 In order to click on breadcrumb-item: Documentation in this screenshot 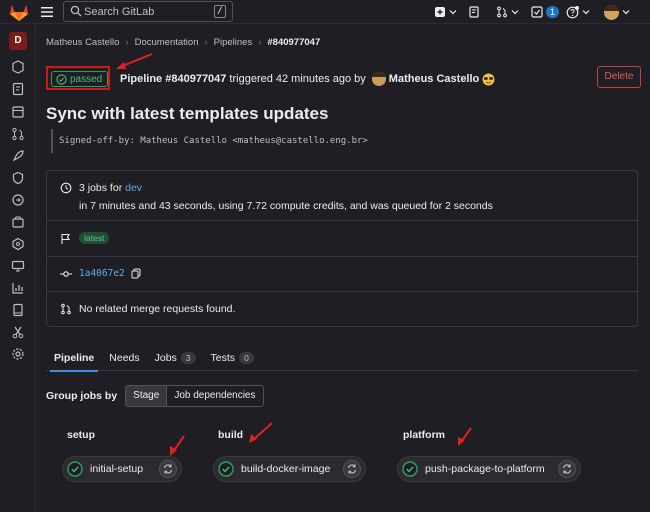, I will do `click(167, 42)`.